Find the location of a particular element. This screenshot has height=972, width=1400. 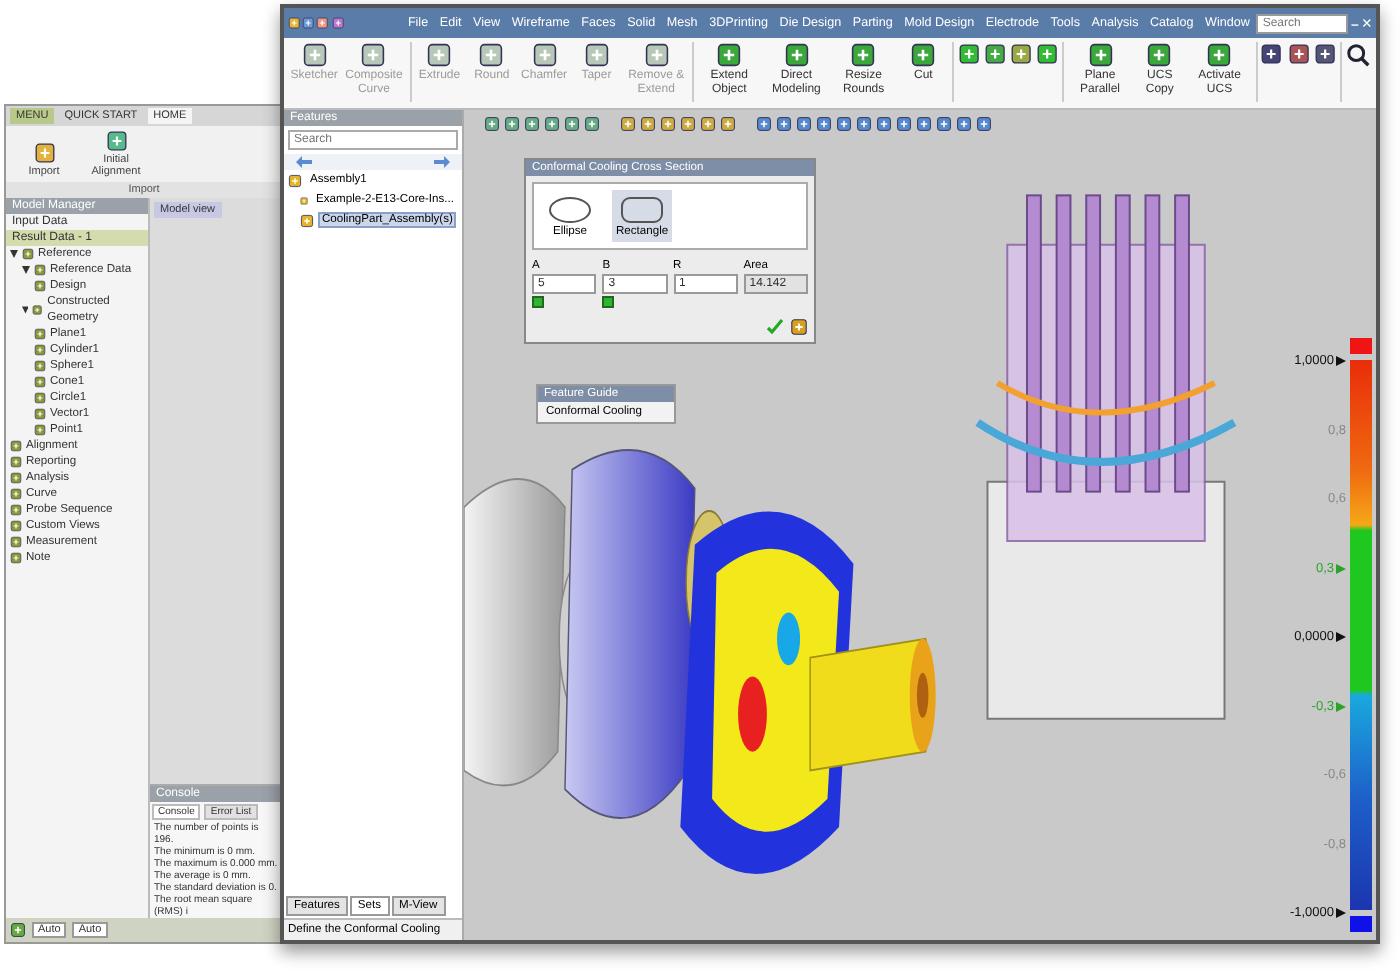

rounded-rectangle-icon is located at coordinates (642, 210).